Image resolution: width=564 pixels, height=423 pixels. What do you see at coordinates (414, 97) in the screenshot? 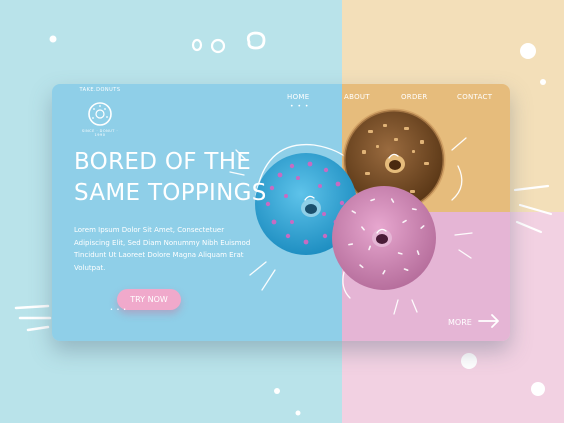
I see `nav-order: ORDER` at bounding box center [414, 97].